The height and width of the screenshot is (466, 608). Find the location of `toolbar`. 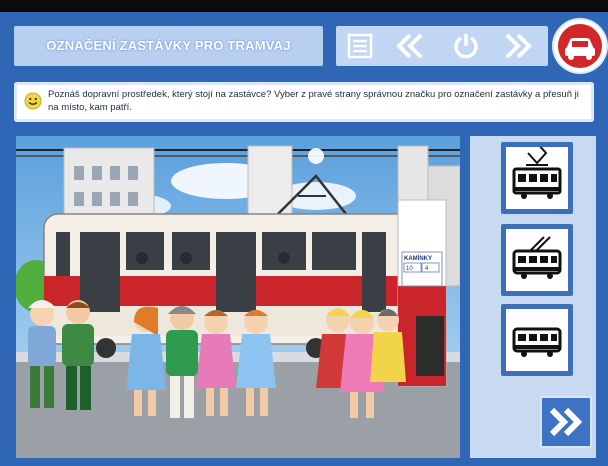

toolbar is located at coordinates (442, 46).